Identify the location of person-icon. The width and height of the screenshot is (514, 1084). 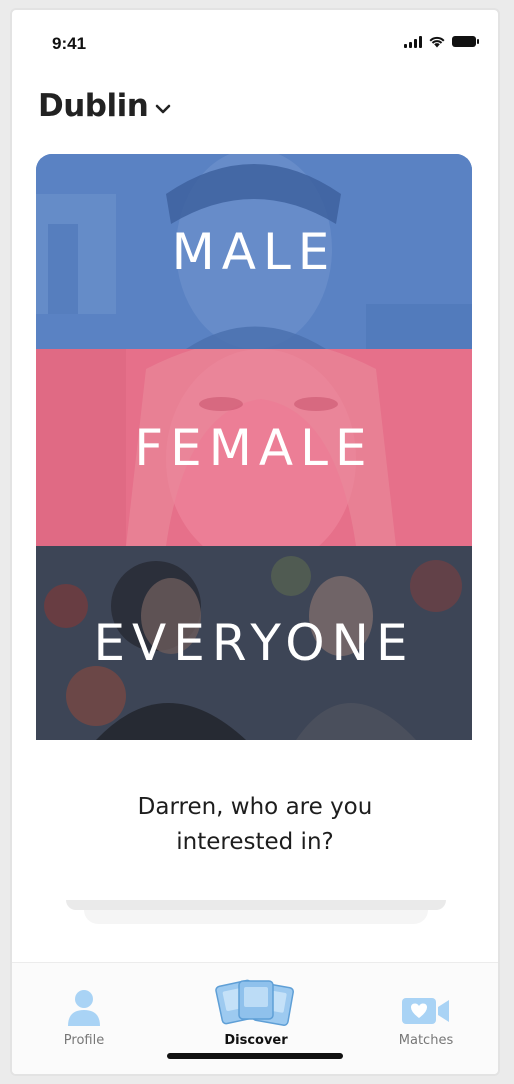
(84, 1008).